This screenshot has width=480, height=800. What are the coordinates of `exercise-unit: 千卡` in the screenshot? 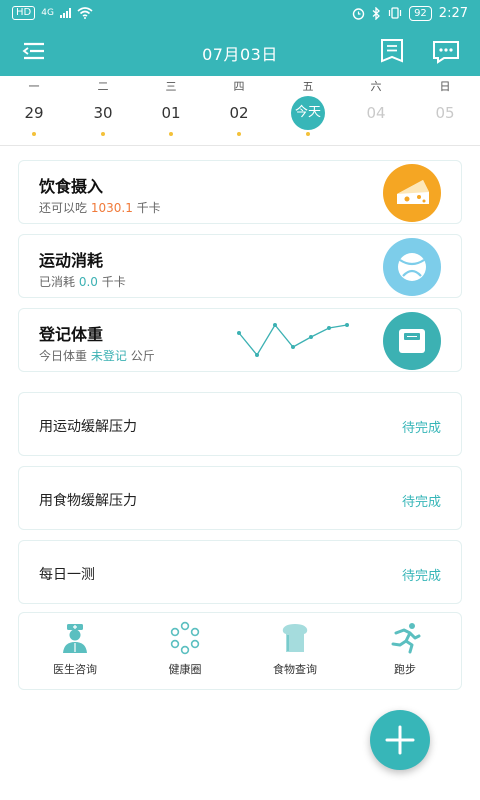 It's located at (113, 282).